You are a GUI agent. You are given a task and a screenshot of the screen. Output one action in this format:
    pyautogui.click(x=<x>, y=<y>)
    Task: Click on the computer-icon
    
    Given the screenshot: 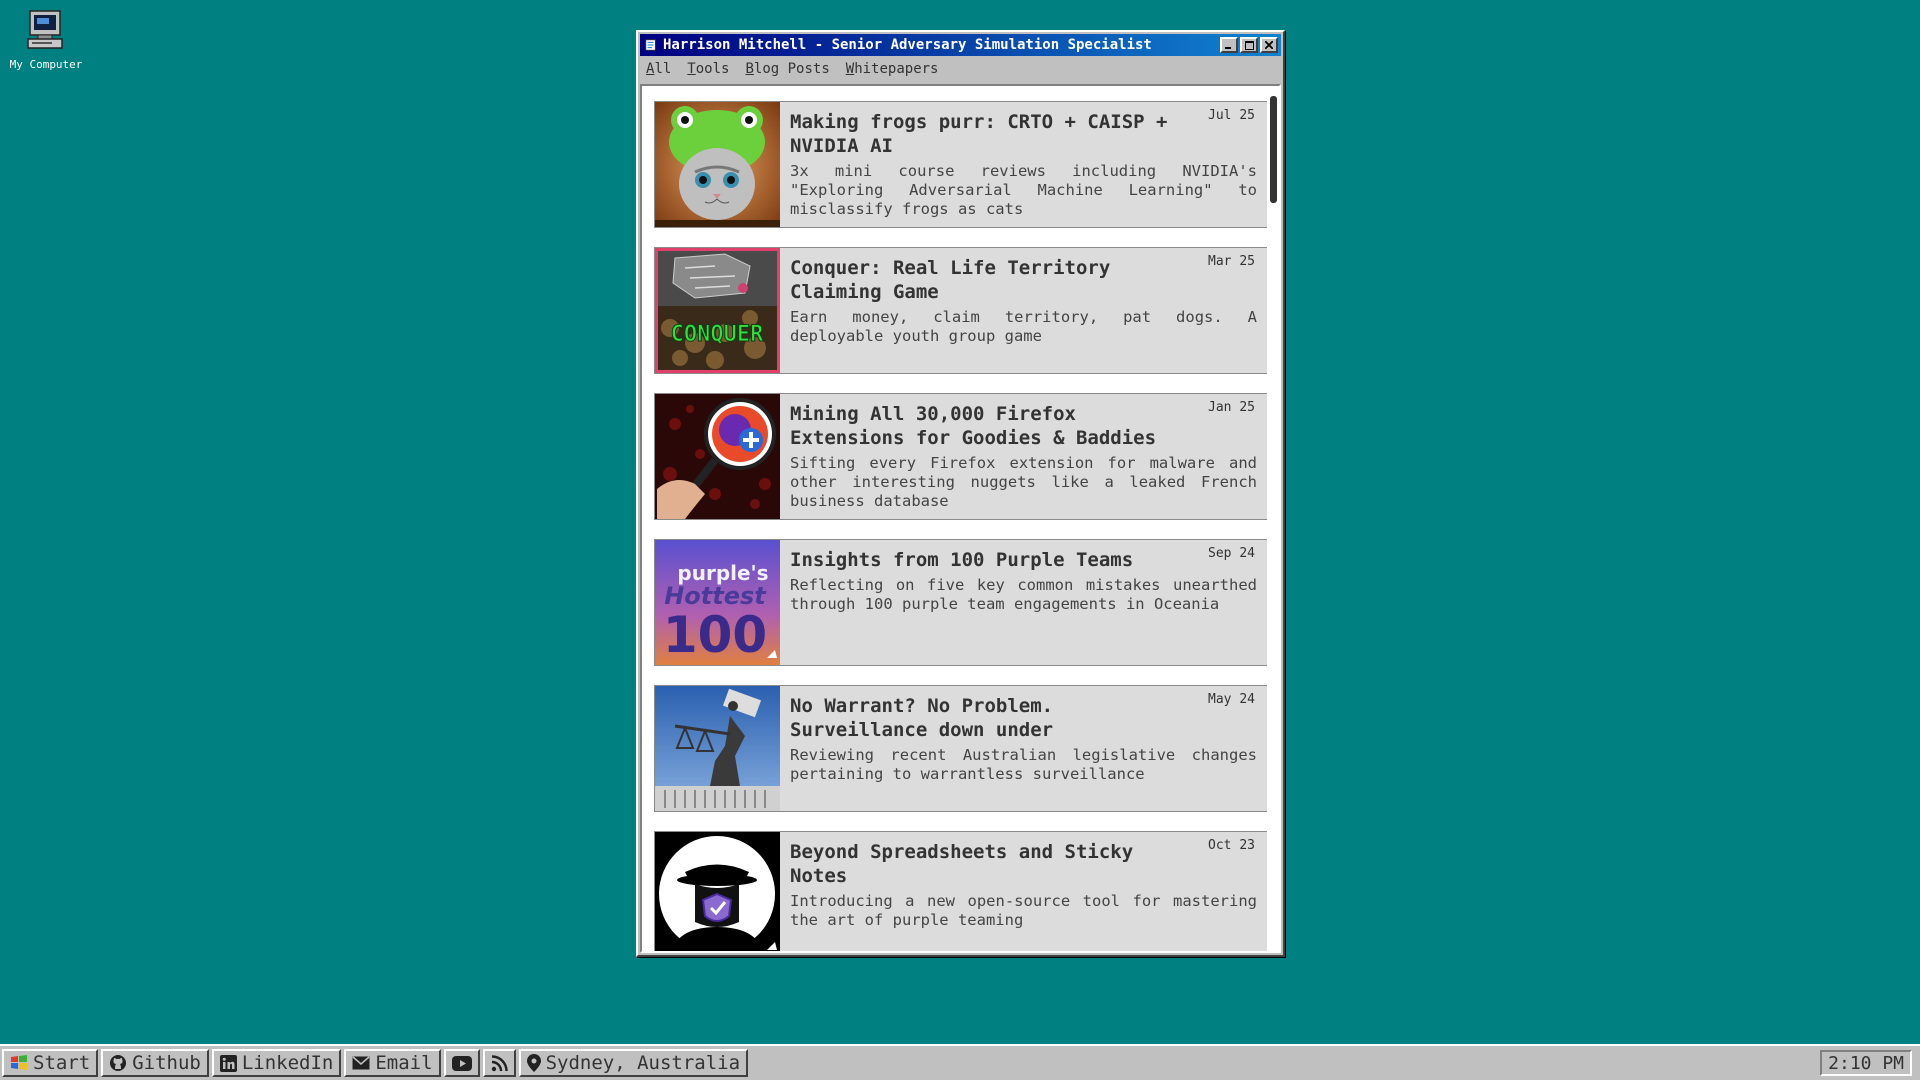 What is the action you would take?
    pyautogui.click(x=45, y=29)
    